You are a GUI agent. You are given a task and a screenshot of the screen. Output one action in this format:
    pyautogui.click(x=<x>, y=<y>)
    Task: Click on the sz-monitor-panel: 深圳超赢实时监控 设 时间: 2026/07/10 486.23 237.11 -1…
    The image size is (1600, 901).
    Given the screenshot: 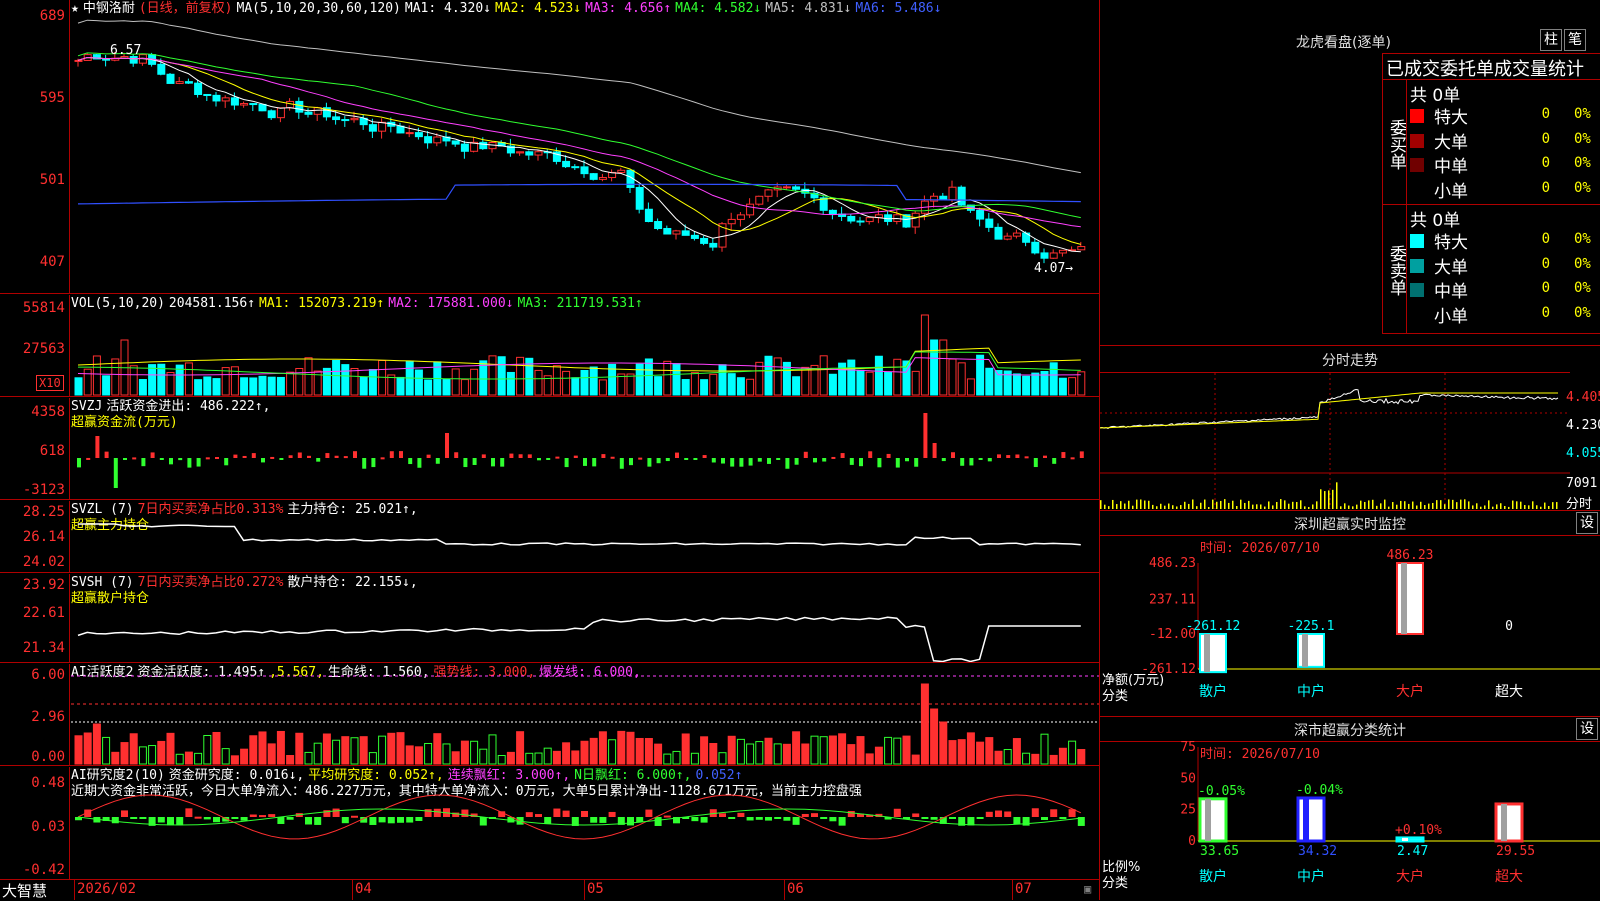 What is the action you would take?
    pyautogui.click(x=1350, y=613)
    